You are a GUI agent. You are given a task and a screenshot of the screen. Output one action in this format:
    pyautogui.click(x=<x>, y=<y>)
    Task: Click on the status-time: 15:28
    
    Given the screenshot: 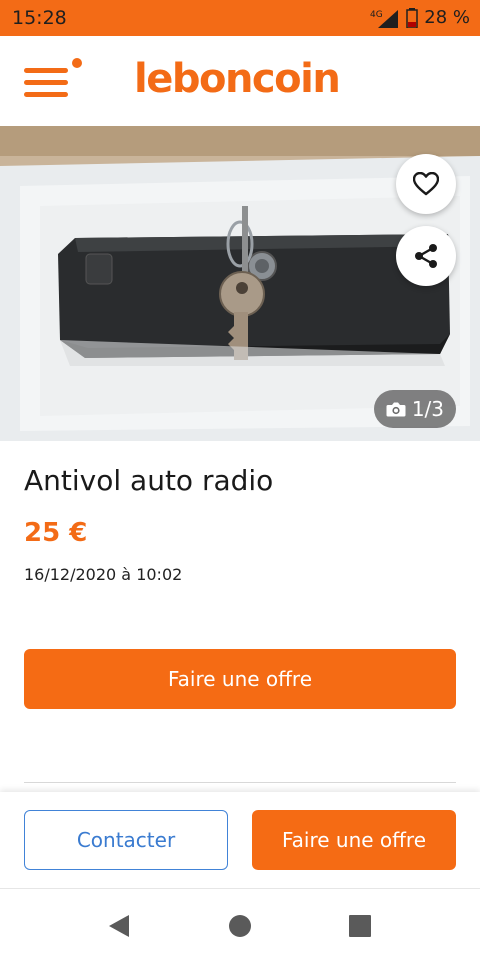 What is the action you would take?
    pyautogui.click(x=39, y=18)
    